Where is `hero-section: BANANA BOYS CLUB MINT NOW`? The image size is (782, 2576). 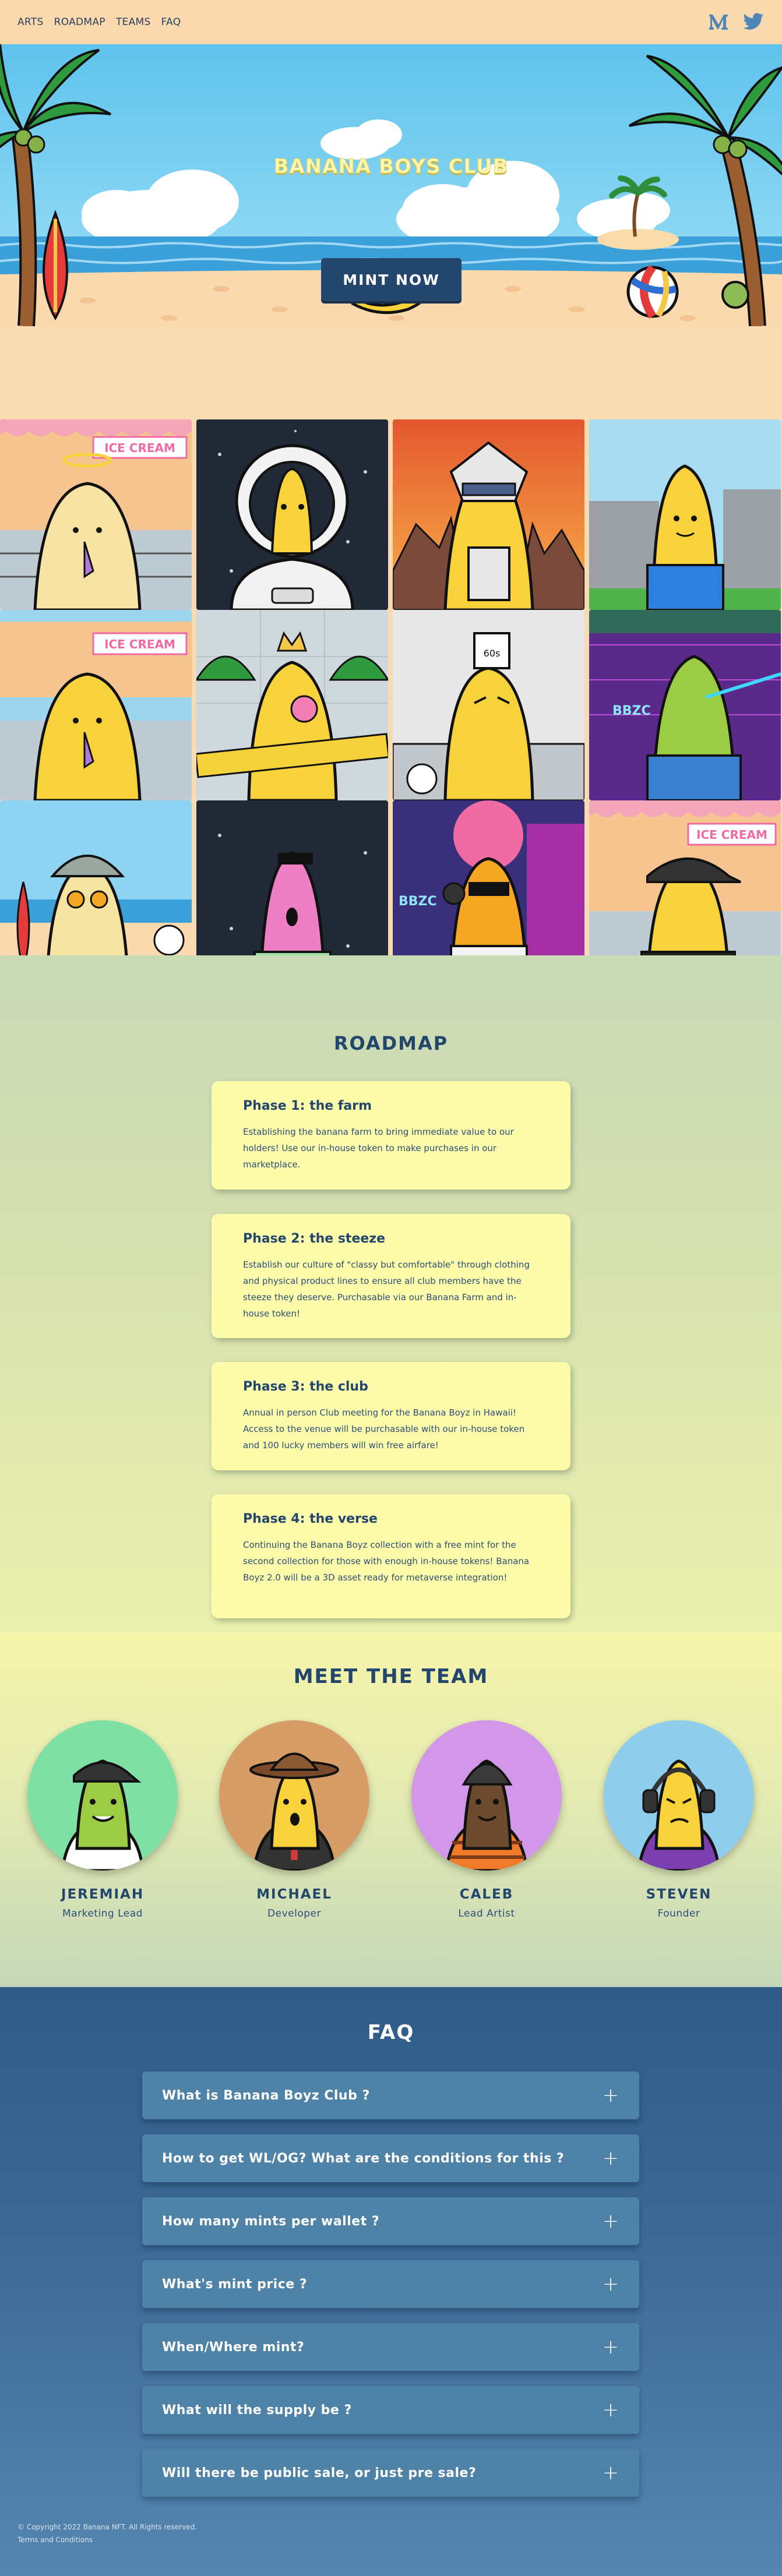 hero-section: BANANA BOYS CLUB MINT NOW is located at coordinates (391, 185).